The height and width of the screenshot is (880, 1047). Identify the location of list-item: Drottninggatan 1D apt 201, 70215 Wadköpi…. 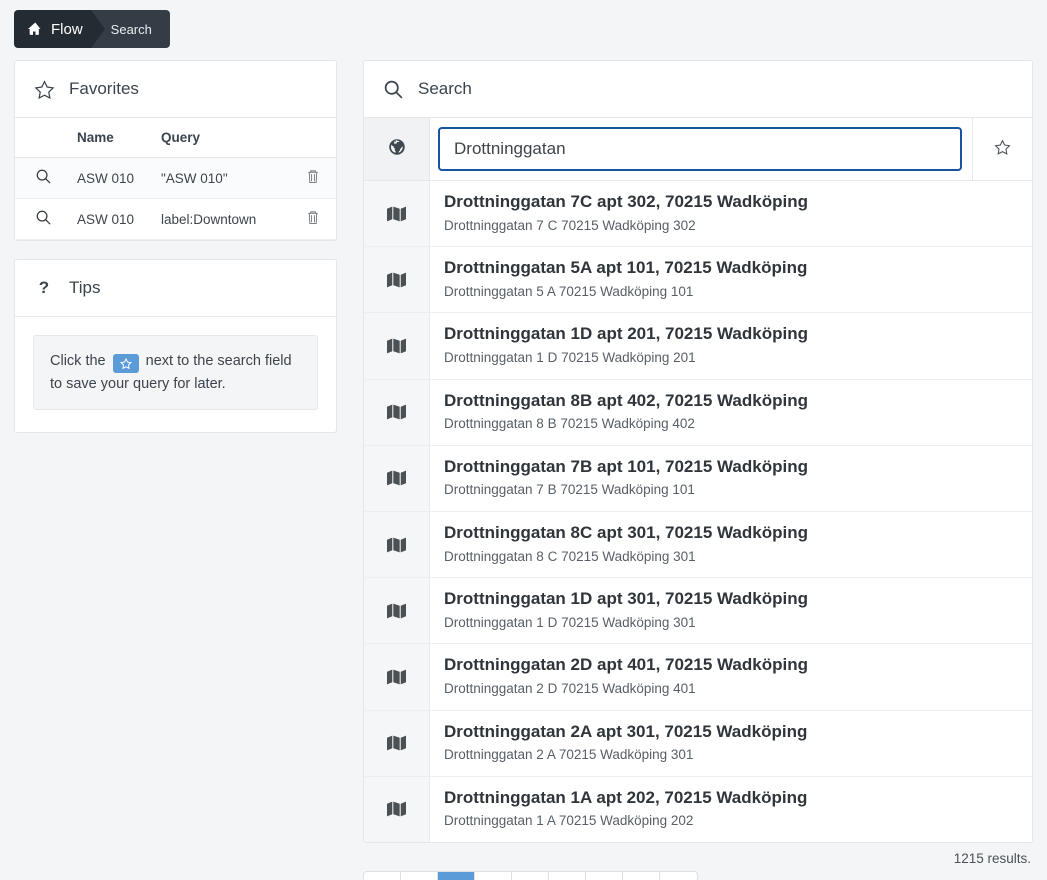
(698, 346).